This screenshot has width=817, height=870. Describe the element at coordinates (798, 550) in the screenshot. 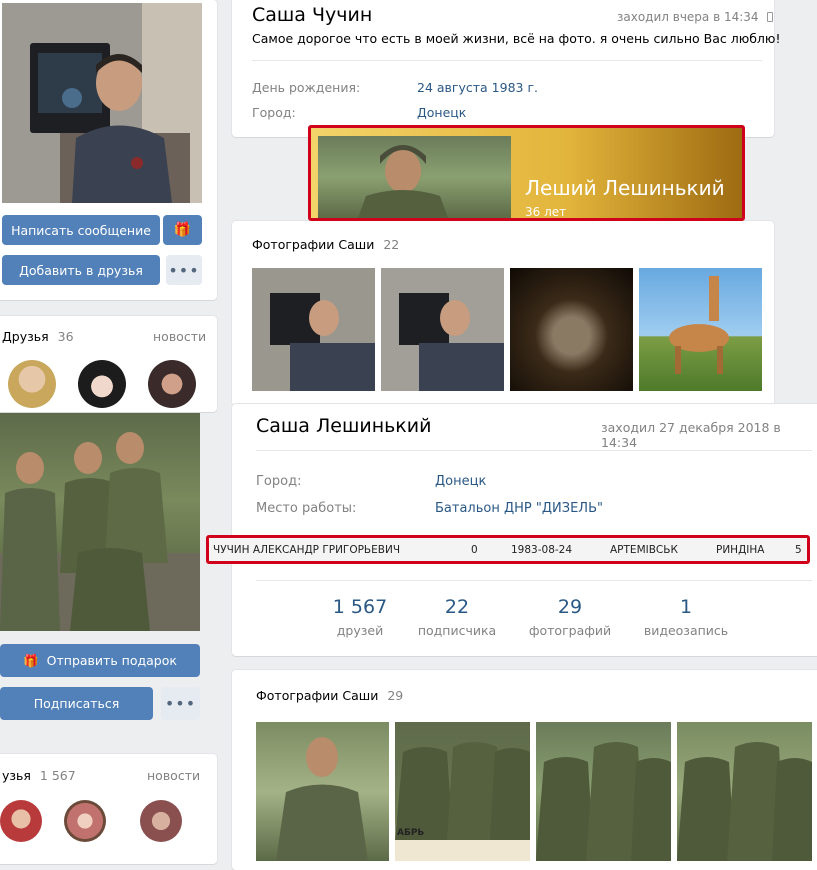

I see `db-num: 5` at that location.